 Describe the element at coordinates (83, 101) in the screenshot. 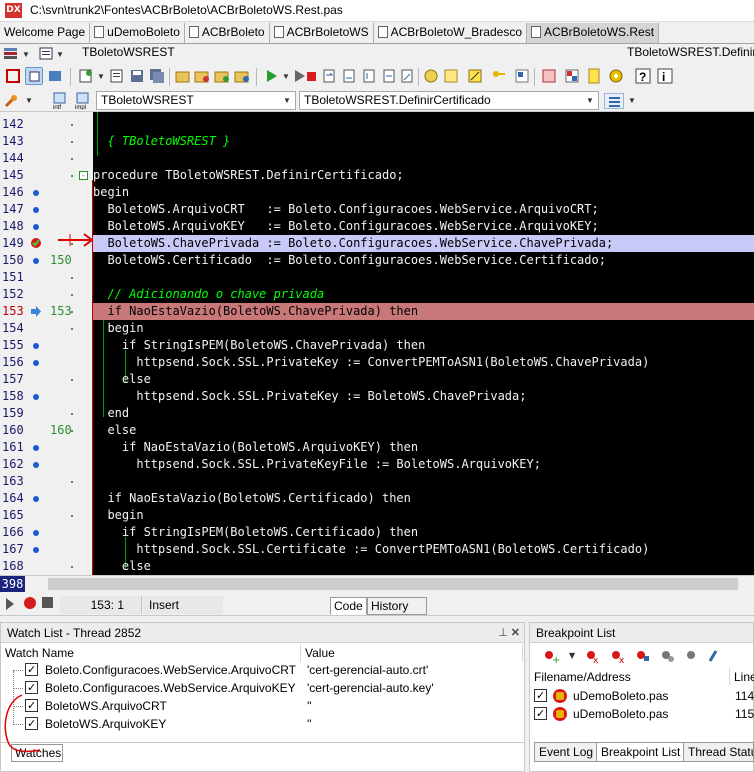

I see `impl-icon: impl` at that location.